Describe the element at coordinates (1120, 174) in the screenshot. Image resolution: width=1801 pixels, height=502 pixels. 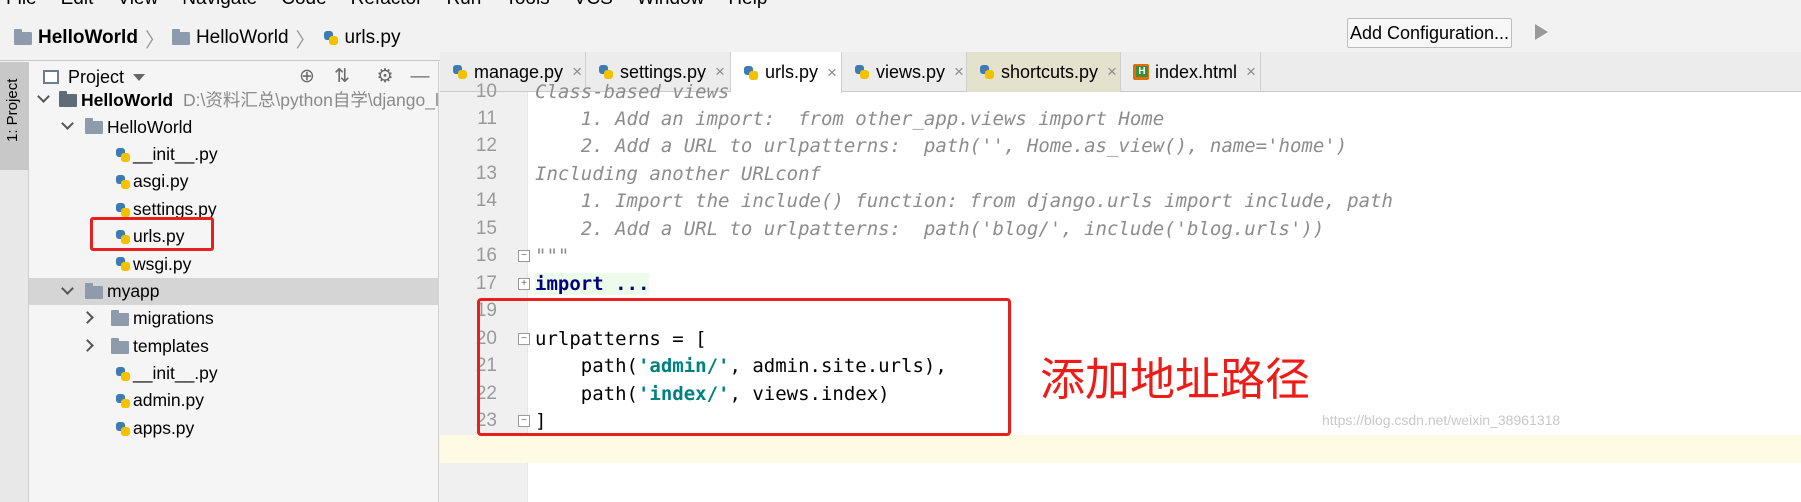
I see `code-line: 13 Including another URLconf` at that location.